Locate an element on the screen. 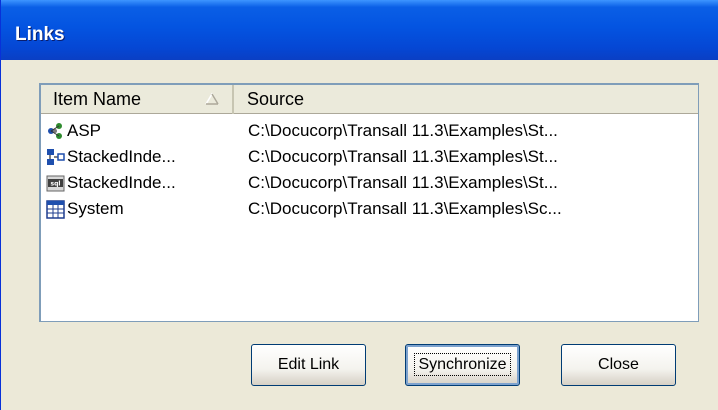  stacked-index-icon is located at coordinates (56, 157).